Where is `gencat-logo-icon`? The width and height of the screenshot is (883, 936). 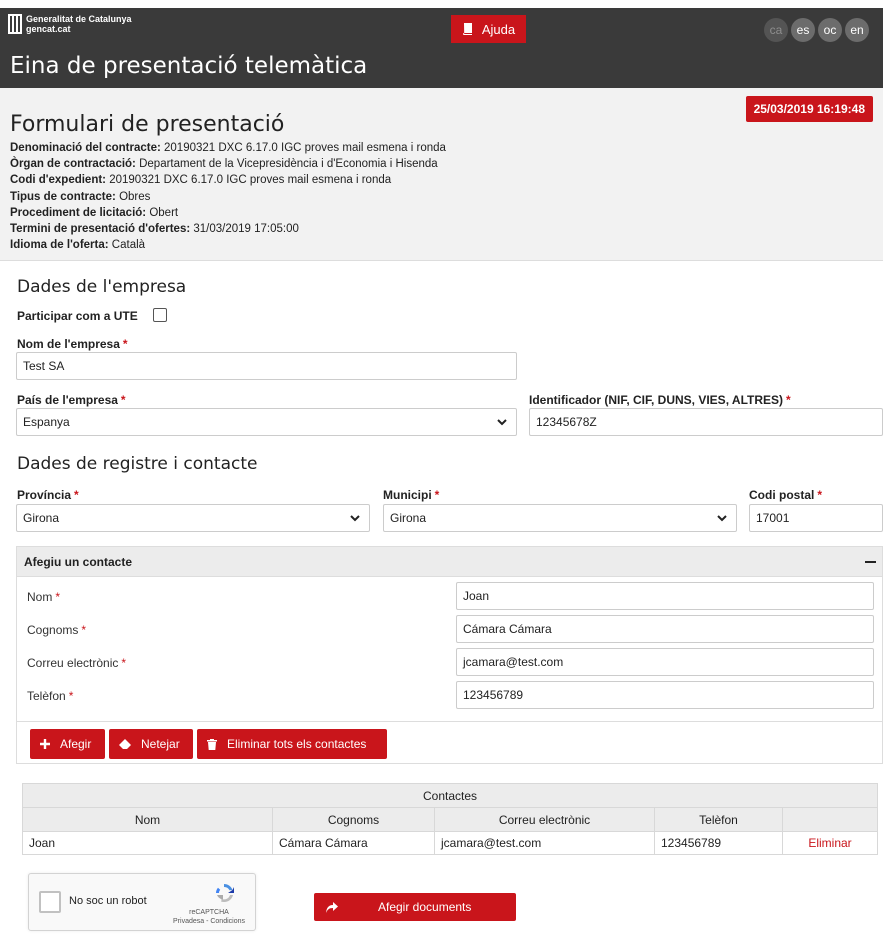
gencat-logo-icon is located at coordinates (15, 24).